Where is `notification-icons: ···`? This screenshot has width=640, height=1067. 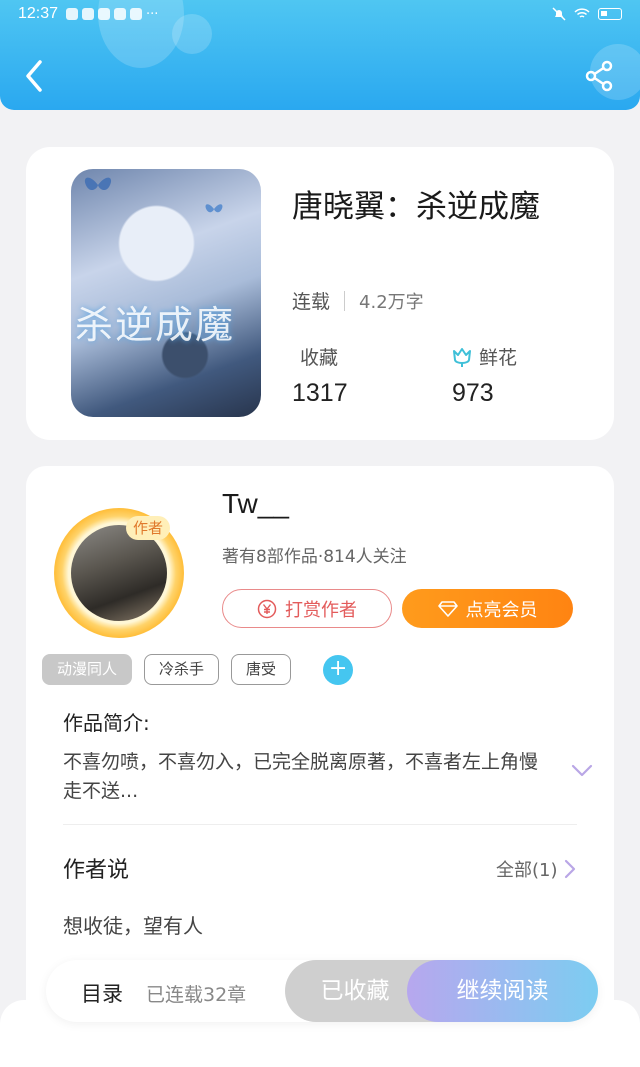 notification-icons: ··· is located at coordinates (112, 14).